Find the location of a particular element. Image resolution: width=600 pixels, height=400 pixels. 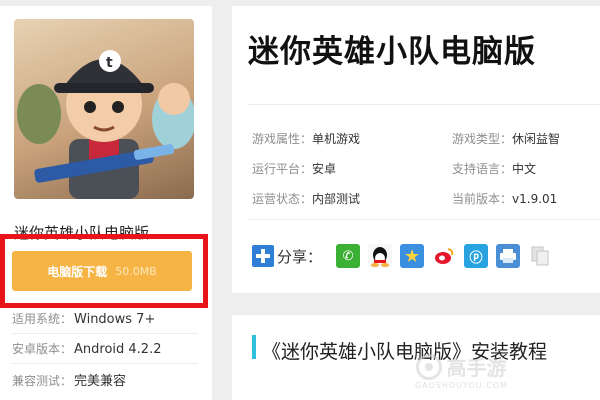

attr-value: 安卓 is located at coordinates (324, 169).